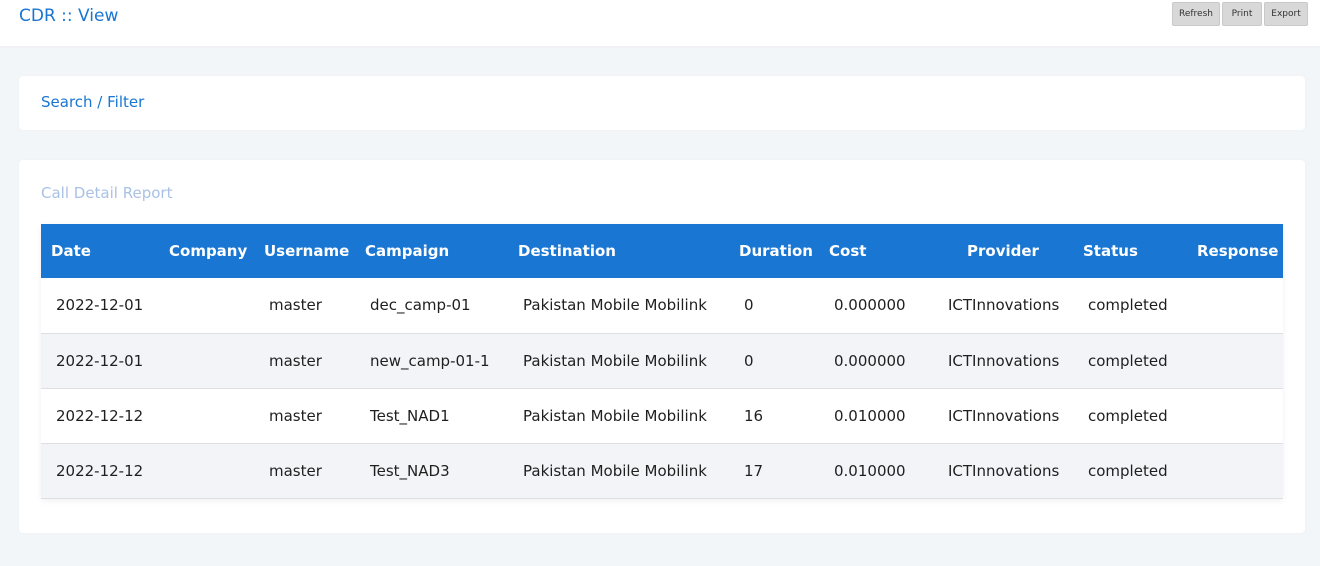 The width and height of the screenshot is (1320, 566). I want to click on column-header-date: Date, so click(100, 251).